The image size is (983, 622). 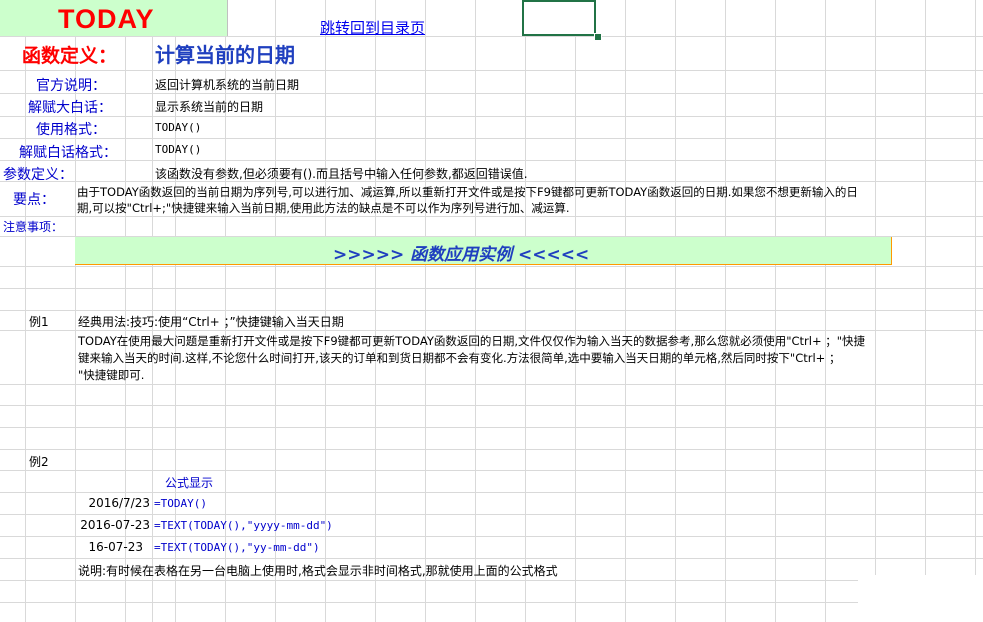 What do you see at coordinates (106, 19) in the screenshot?
I see `function-title: TODAY` at bounding box center [106, 19].